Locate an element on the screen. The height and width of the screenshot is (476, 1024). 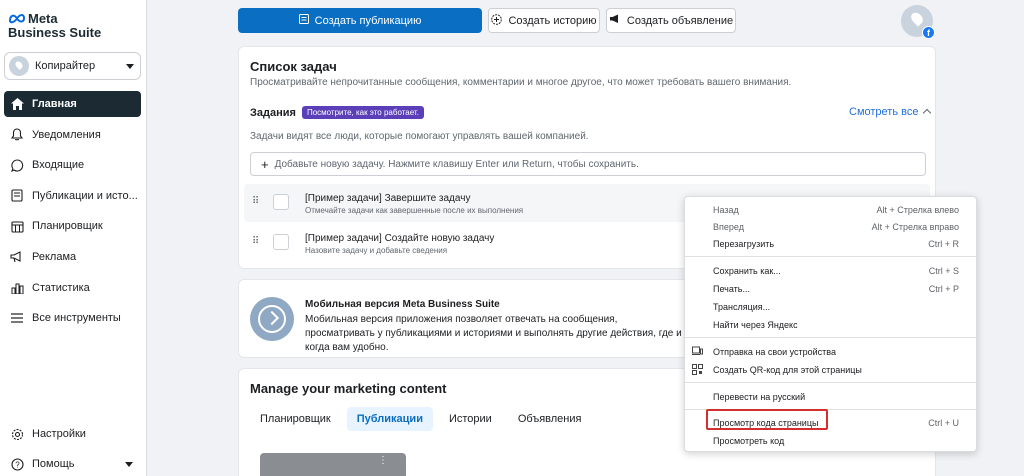
ctx-reload: Перезагрузить Ctrl + R is located at coordinates (830, 243).